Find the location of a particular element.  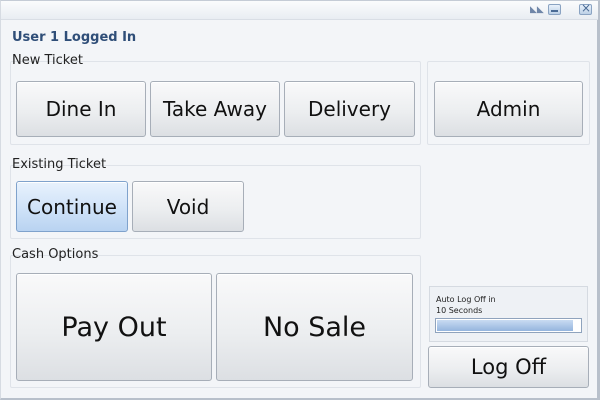

dine-in-button: Dine In is located at coordinates (81, 109).